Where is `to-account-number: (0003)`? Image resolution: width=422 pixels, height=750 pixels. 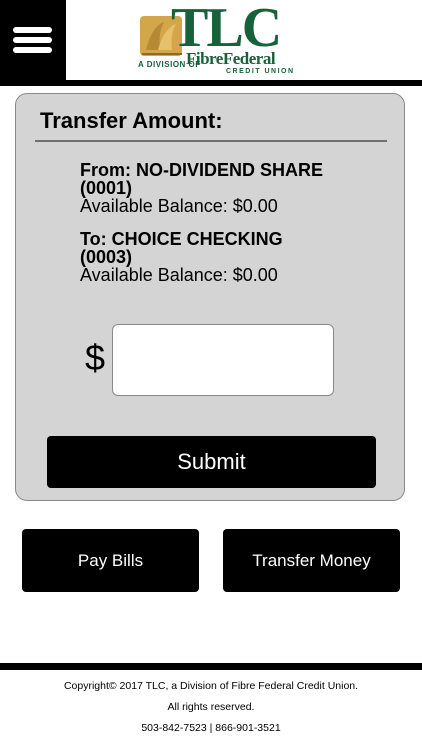 to-account-number: (0003) is located at coordinates (106, 257).